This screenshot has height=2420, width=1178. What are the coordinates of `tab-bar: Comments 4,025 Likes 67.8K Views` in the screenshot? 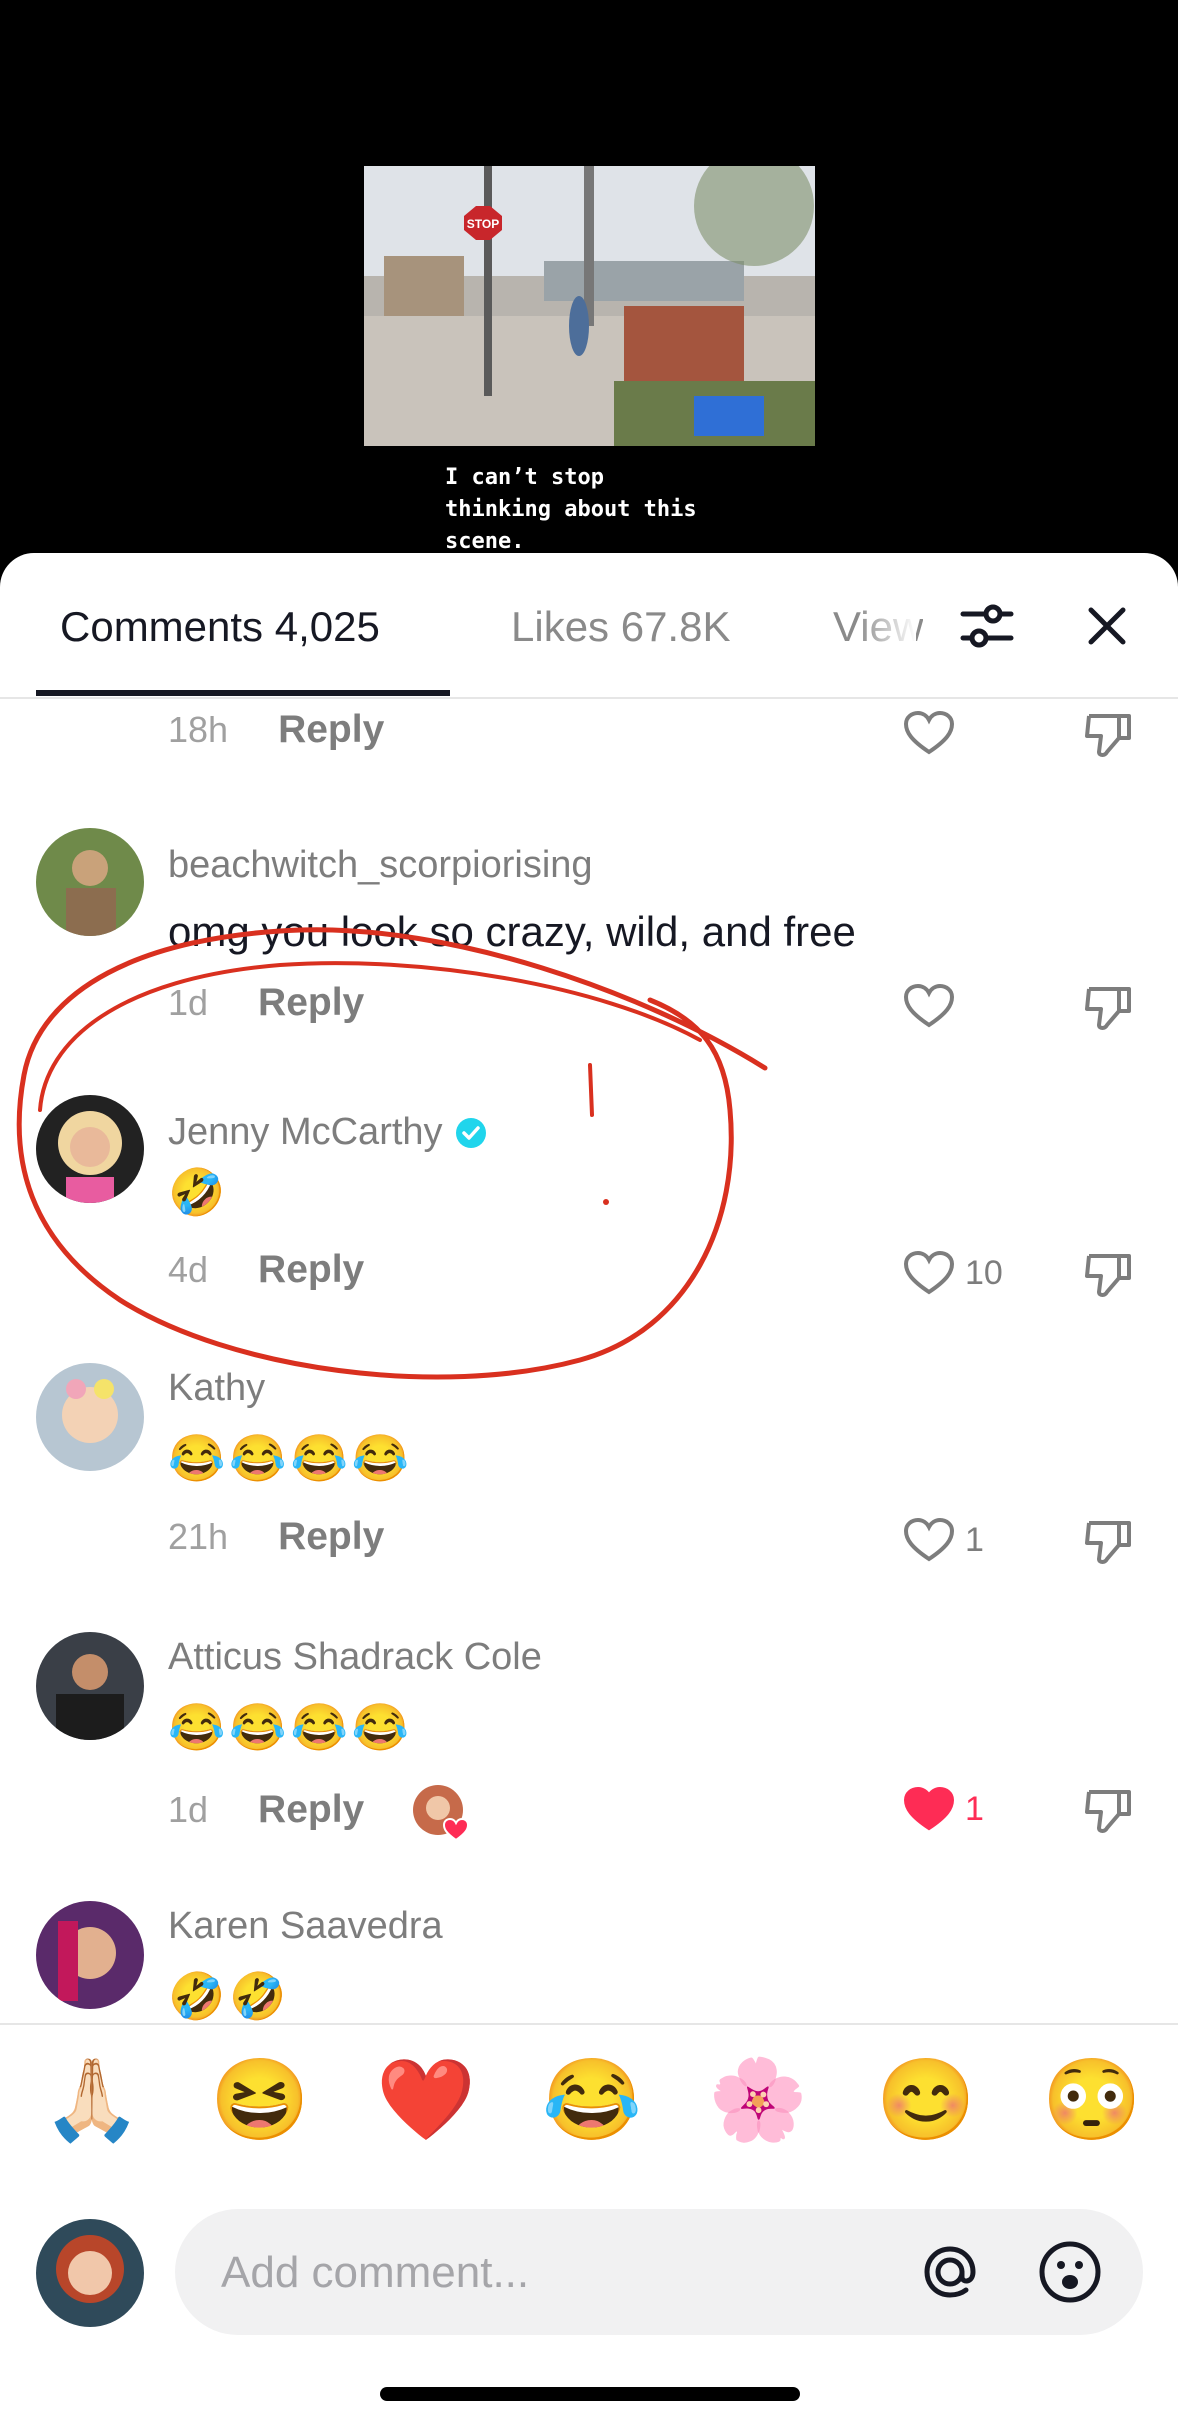 It's located at (589, 626).